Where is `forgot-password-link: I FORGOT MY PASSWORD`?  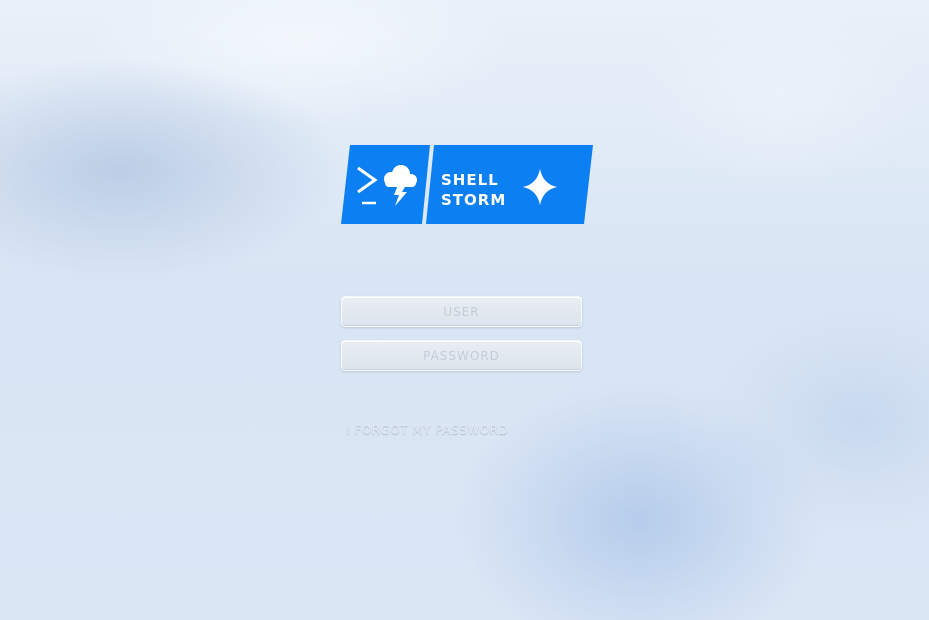
forgot-password-link: I FORGOT MY PASSWORD is located at coordinates (464, 430).